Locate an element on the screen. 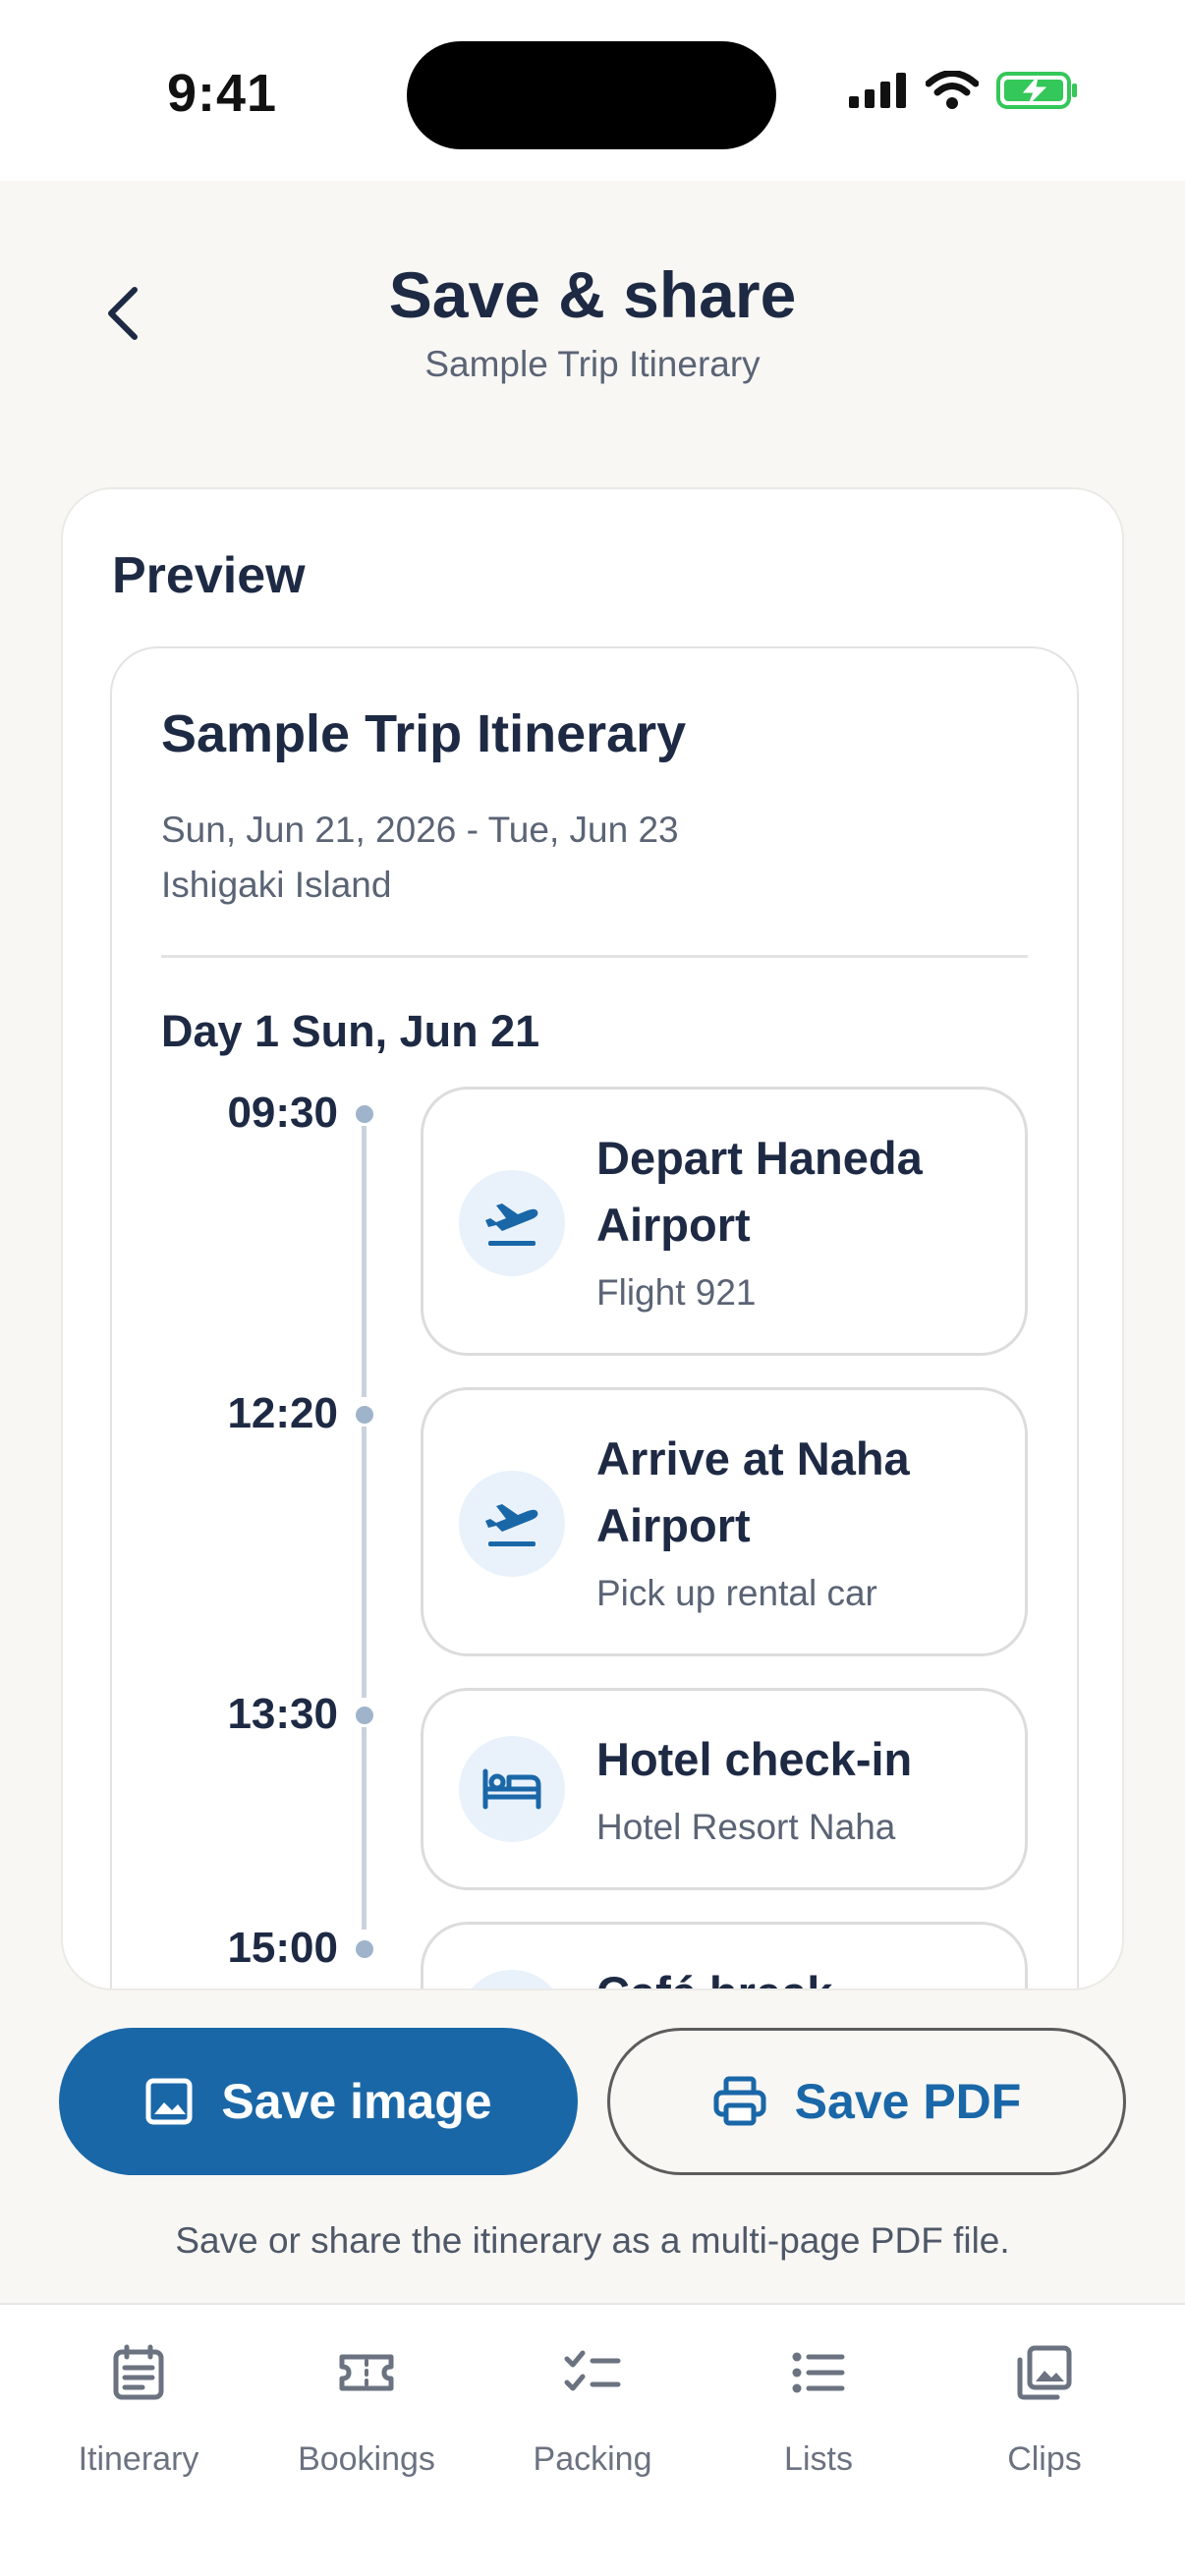 This screenshot has height=2576, width=1185. event-title: Hotel check-in is located at coordinates (755, 1759).